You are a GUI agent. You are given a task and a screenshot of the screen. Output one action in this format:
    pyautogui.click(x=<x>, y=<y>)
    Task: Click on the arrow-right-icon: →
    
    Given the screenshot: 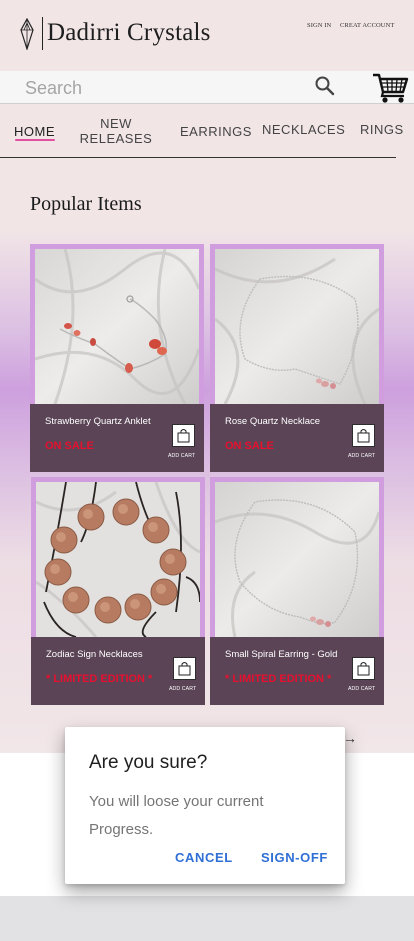 What is the action you would take?
    pyautogui.click(x=350, y=738)
    